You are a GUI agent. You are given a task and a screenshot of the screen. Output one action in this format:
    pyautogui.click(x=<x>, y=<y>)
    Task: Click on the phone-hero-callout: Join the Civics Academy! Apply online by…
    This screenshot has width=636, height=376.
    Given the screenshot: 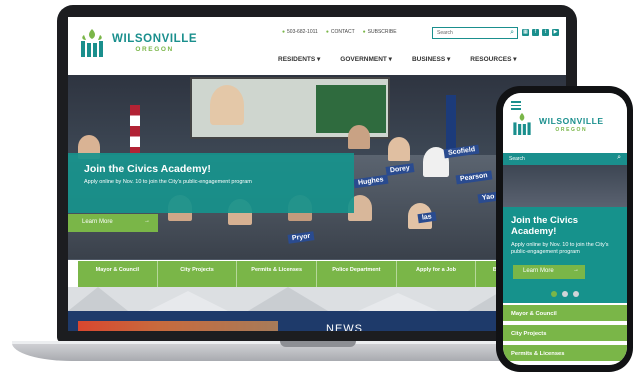 What is the action you would take?
    pyautogui.click(x=565, y=255)
    